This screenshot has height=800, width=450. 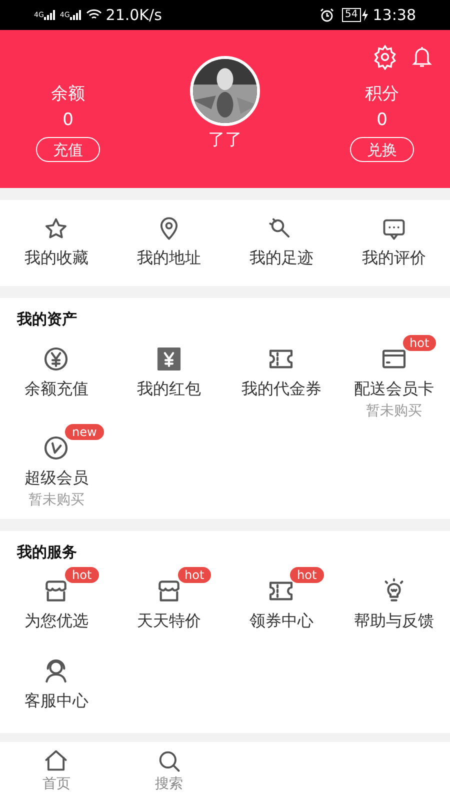 I want to click on action-button: 充值, so click(x=68, y=149).